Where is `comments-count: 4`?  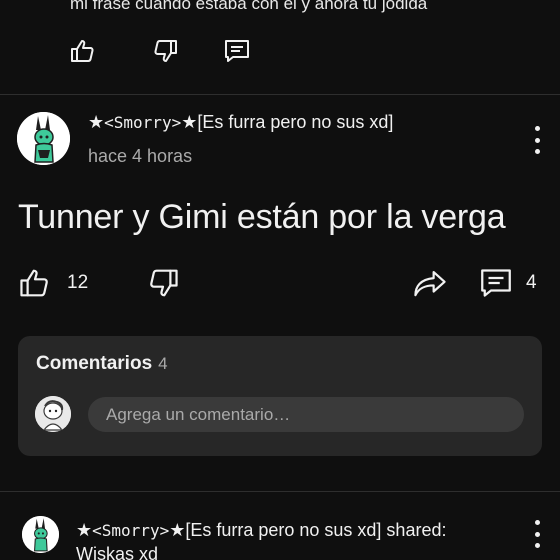
comments-count: 4 is located at coordinates (163, 363).